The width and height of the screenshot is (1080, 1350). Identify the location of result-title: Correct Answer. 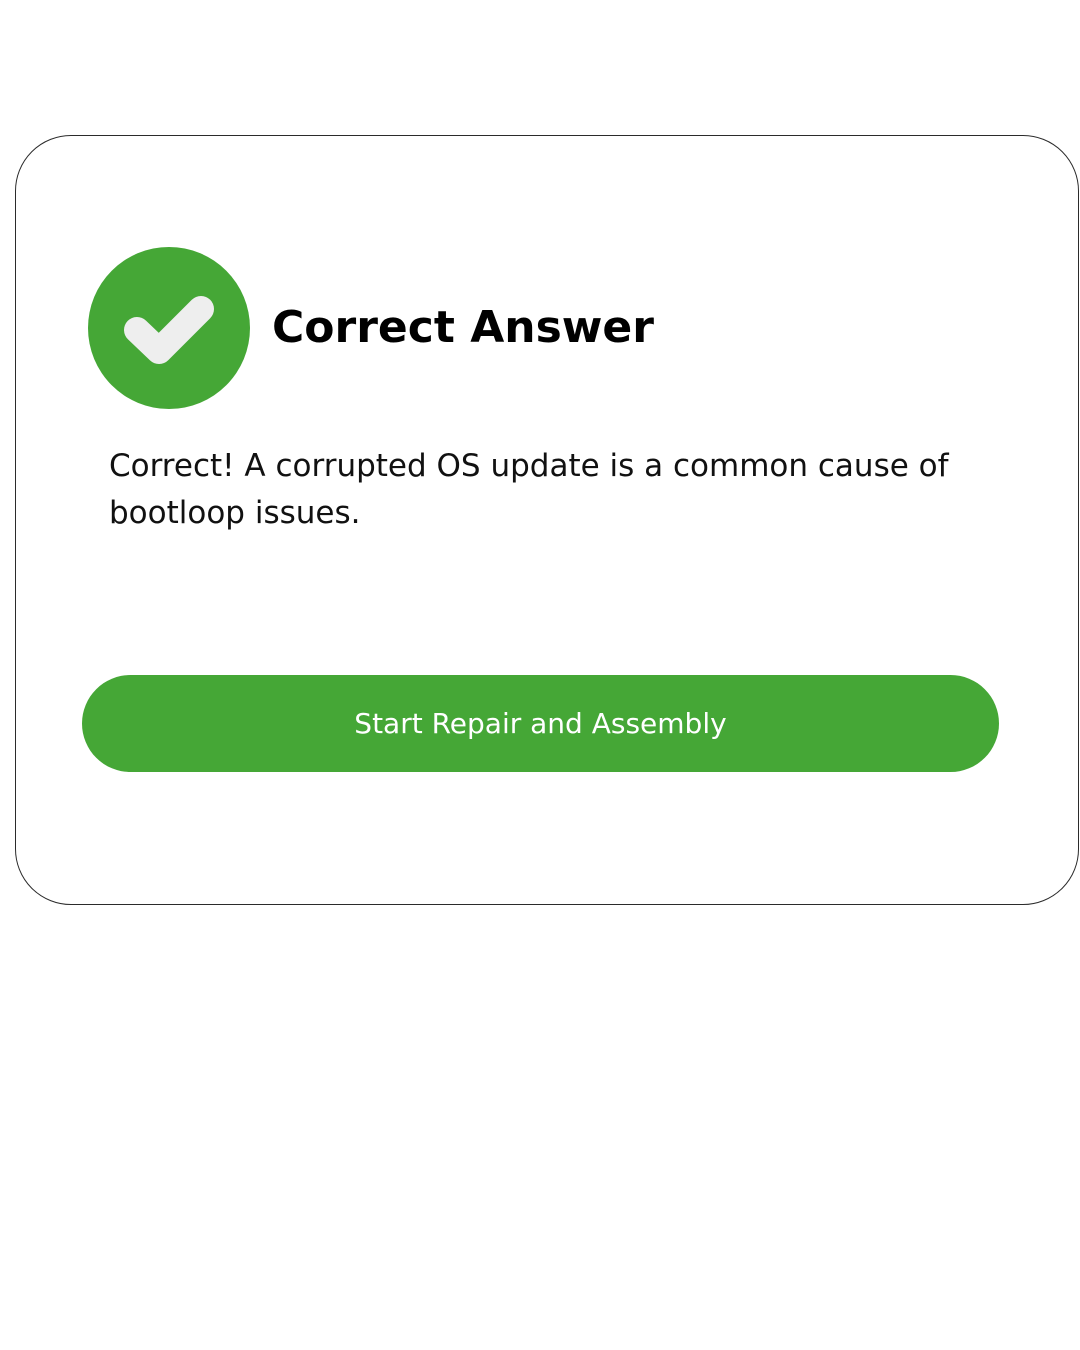
(463, 327).